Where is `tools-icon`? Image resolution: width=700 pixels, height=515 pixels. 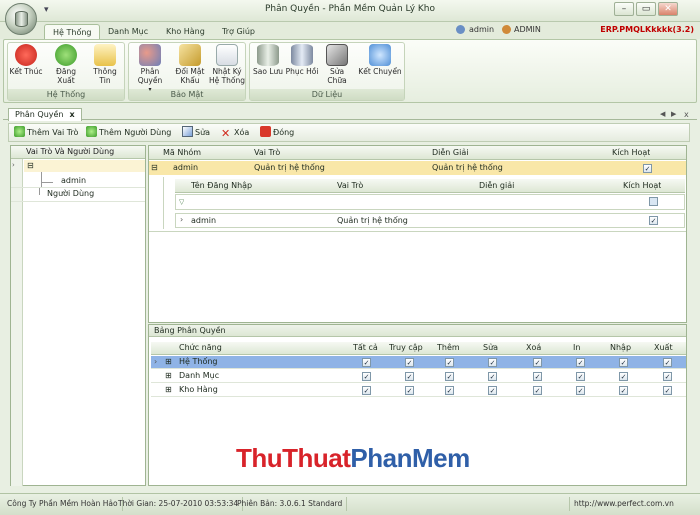
tools-icon is located at coordinates (337, 55).